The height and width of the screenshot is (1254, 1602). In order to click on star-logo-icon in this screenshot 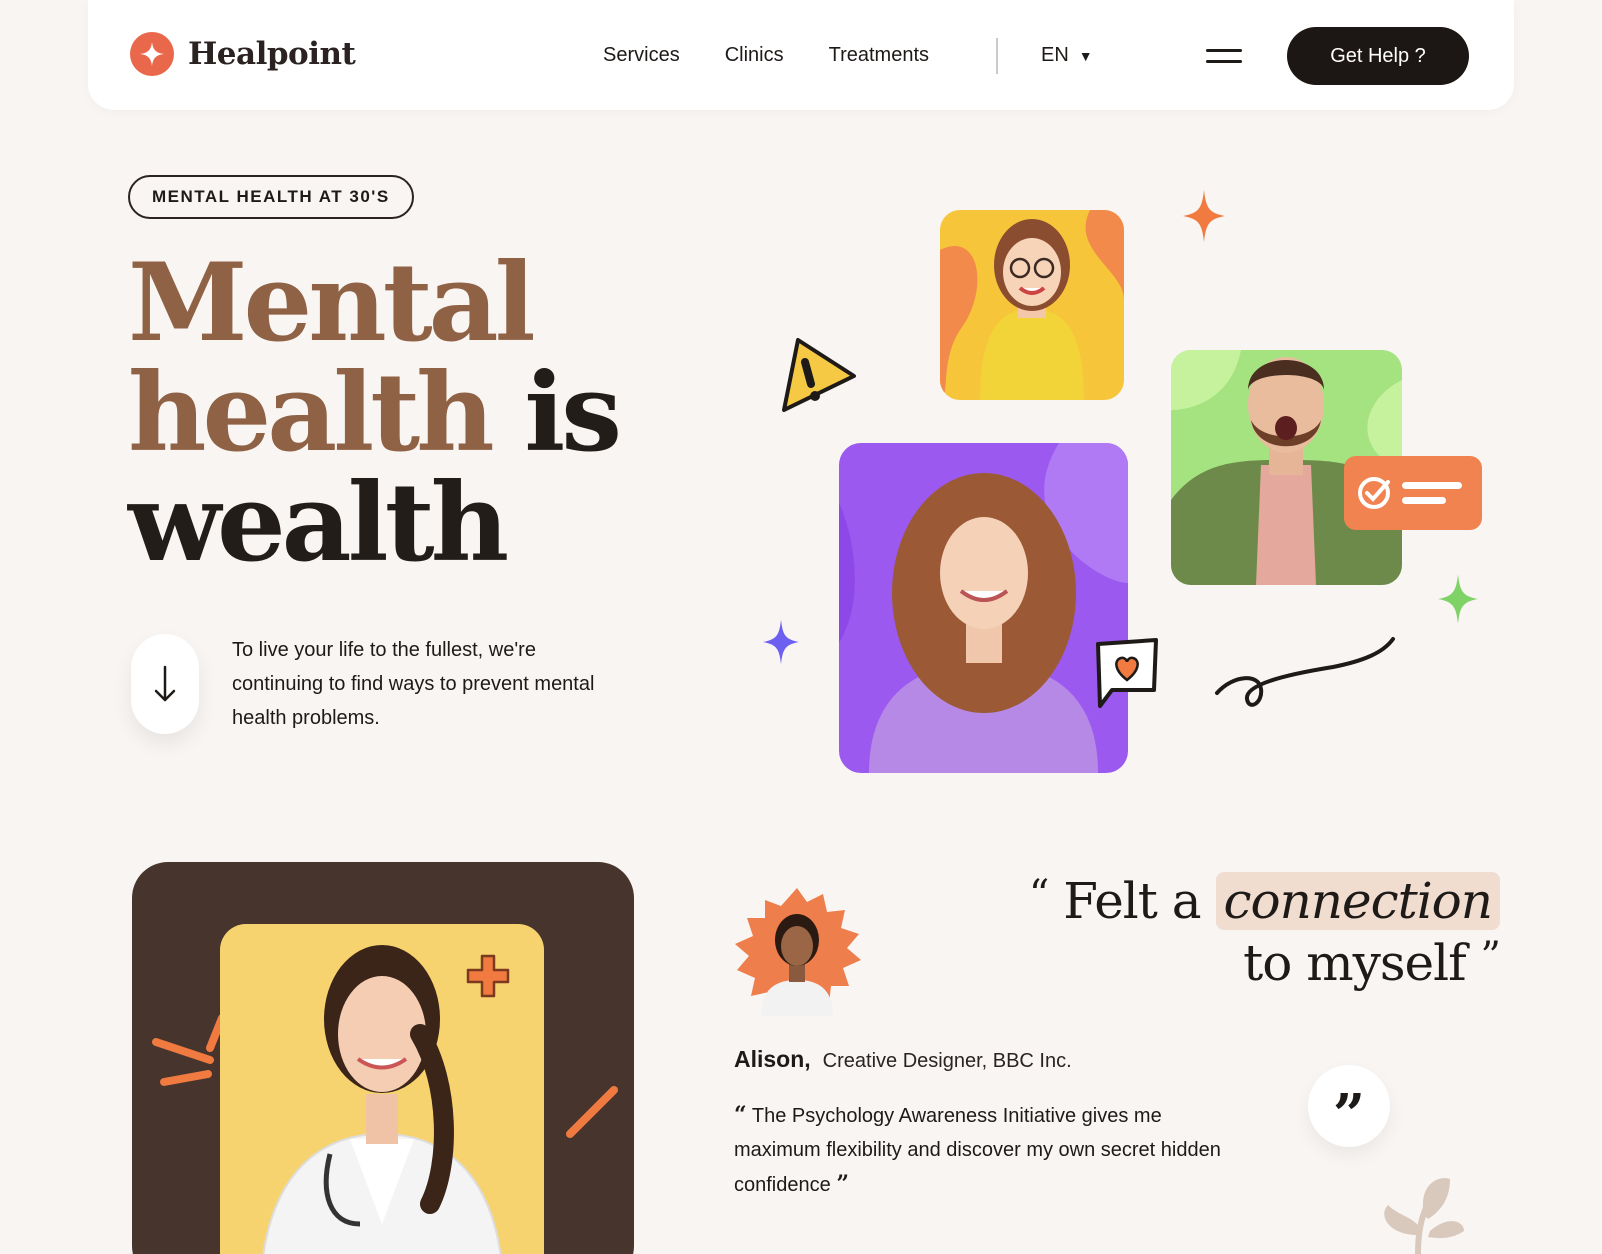, I will do `click(152, 54)`.